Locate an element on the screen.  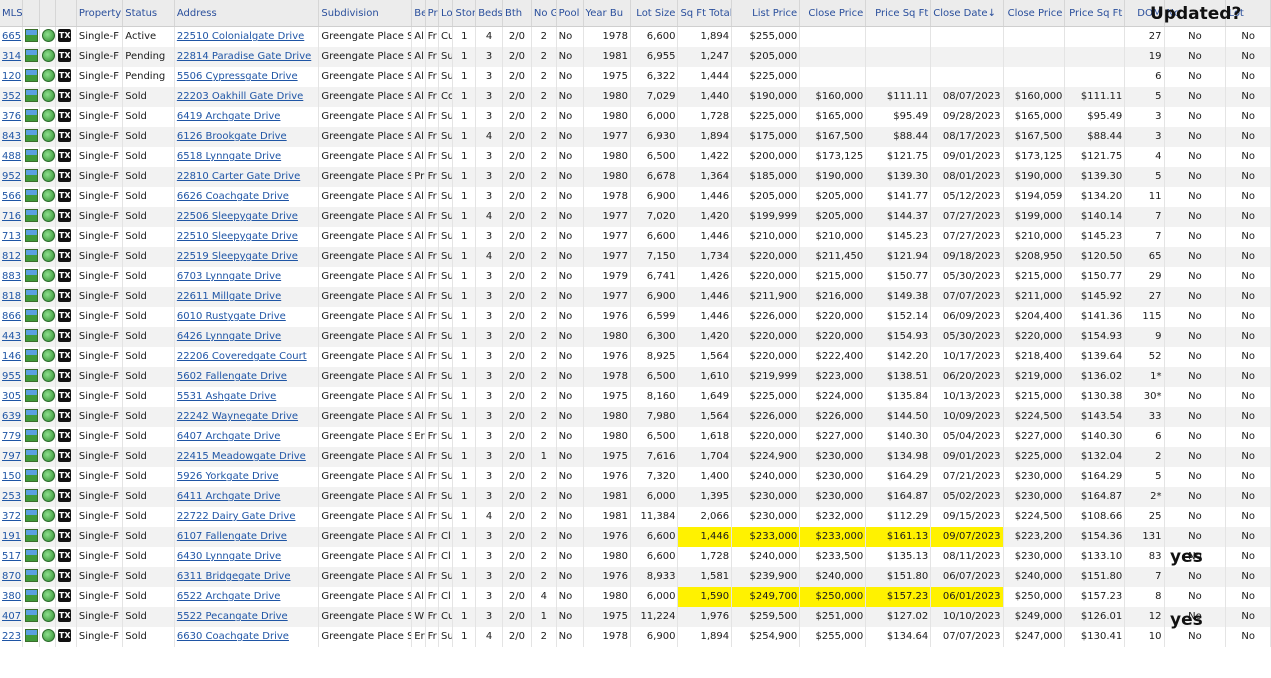
col-list-price: List Price is located at coordinates (766, 13).